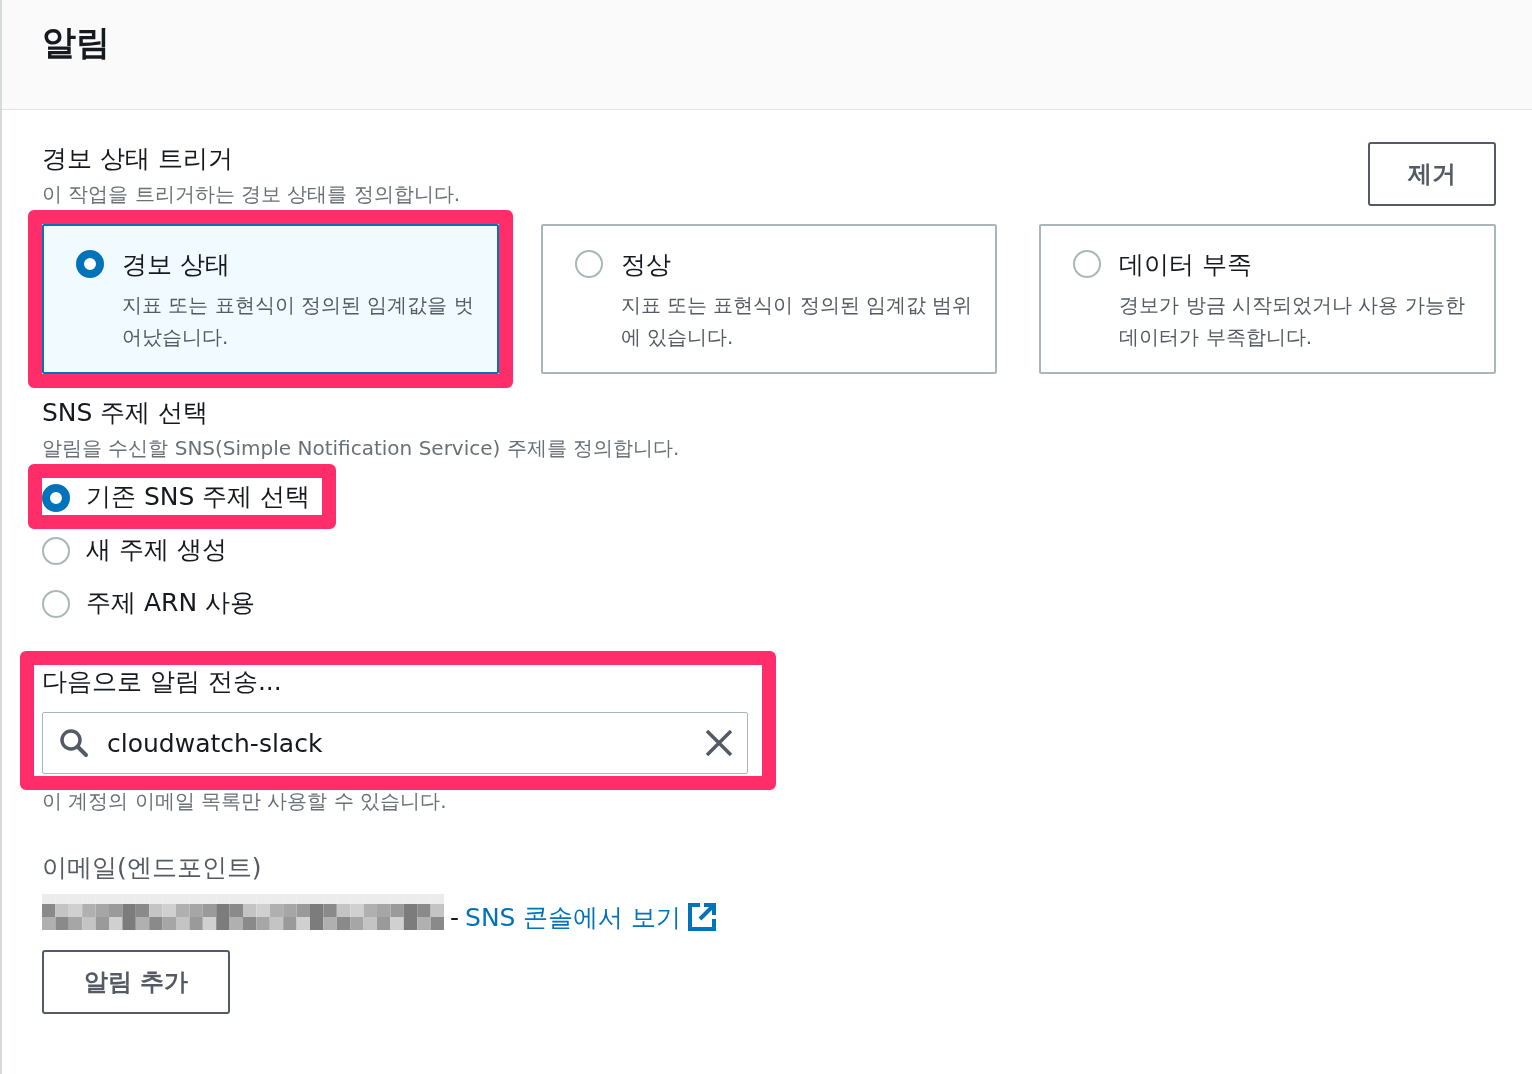 The width and height of the screenshot is (1532, 1074). I want to click on field-value: cloudwatch-slack, so click(215, 743).